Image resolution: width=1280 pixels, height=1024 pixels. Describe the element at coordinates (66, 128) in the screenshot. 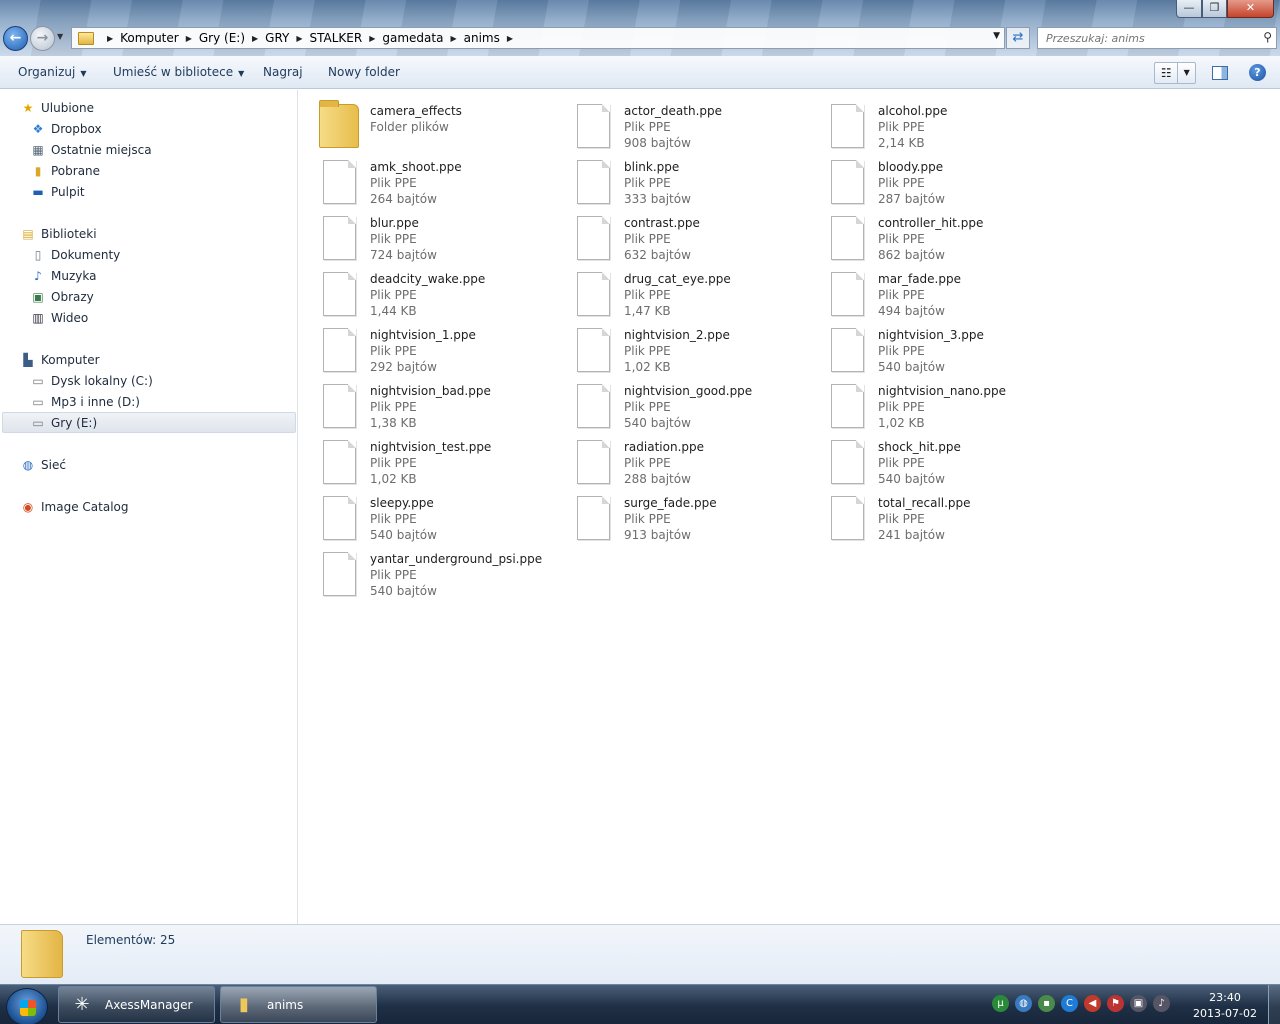

I see `nav-item-dropbox: ❖ Dropbox` at that location.